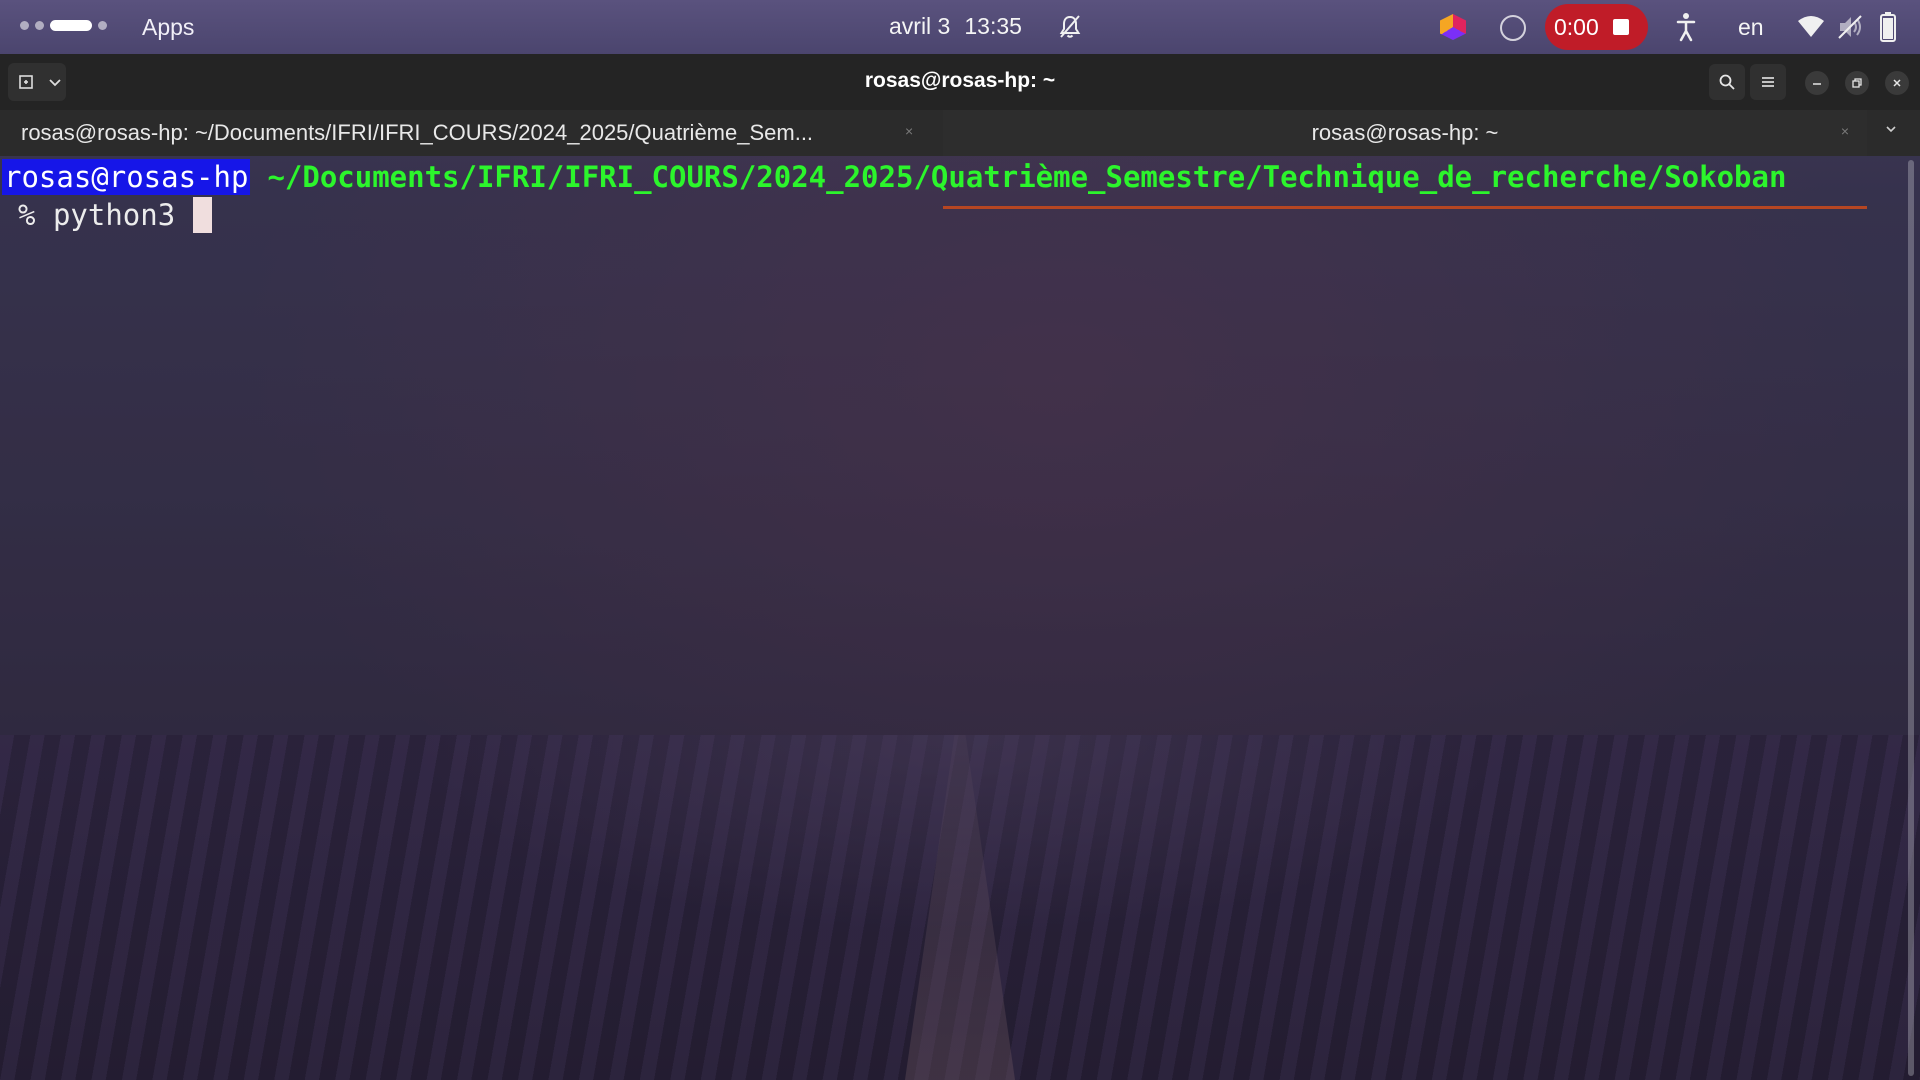 The height and width of the screenshot is (1080, 1920). Describe the element at coordinates (1686, 27) in the screenshot. I see `accessibility-icon` at that location.